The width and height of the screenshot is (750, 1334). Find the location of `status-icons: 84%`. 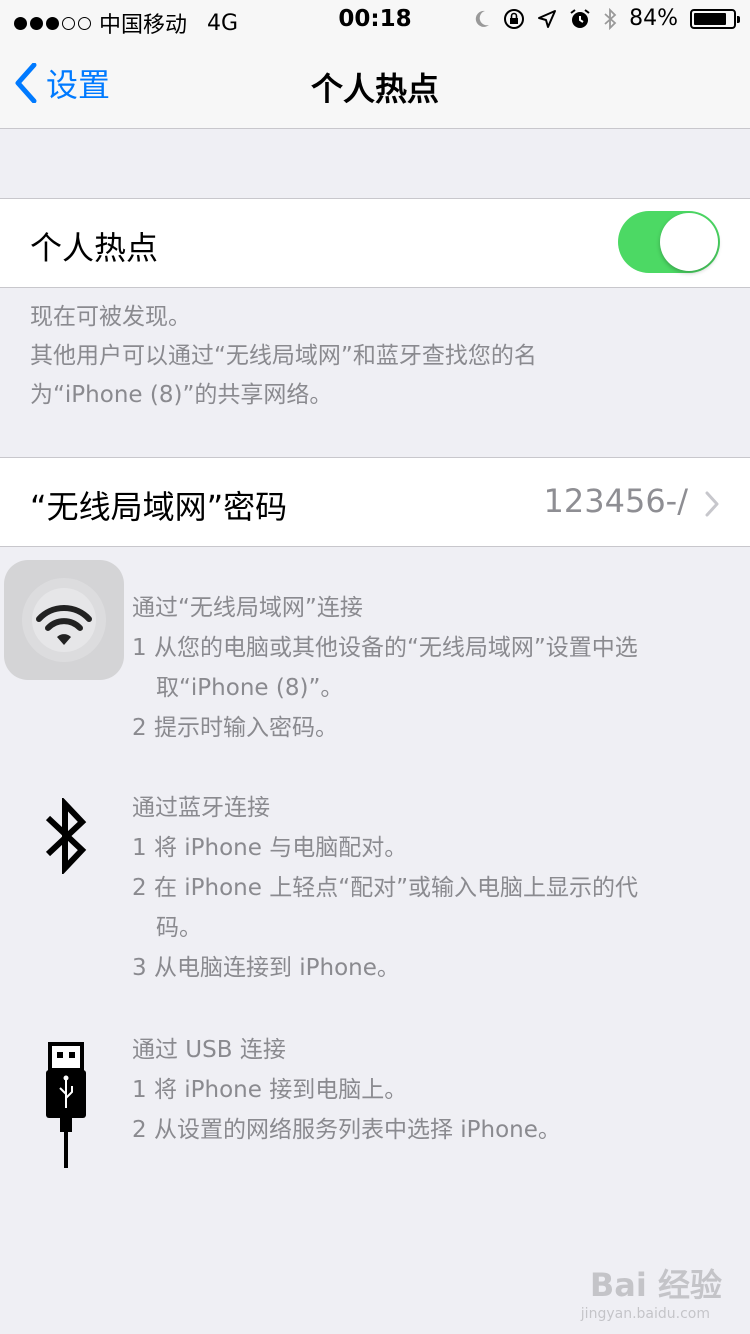

status-icons: 84% is located at coordinates (606, 18).